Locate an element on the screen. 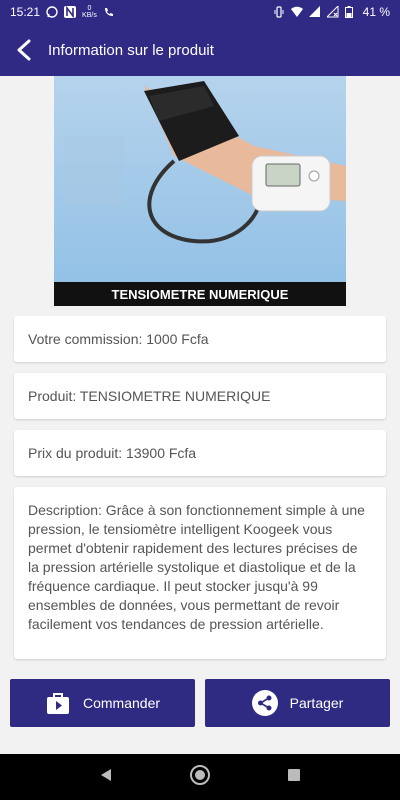  back-button is located at coordinates (24, 50).